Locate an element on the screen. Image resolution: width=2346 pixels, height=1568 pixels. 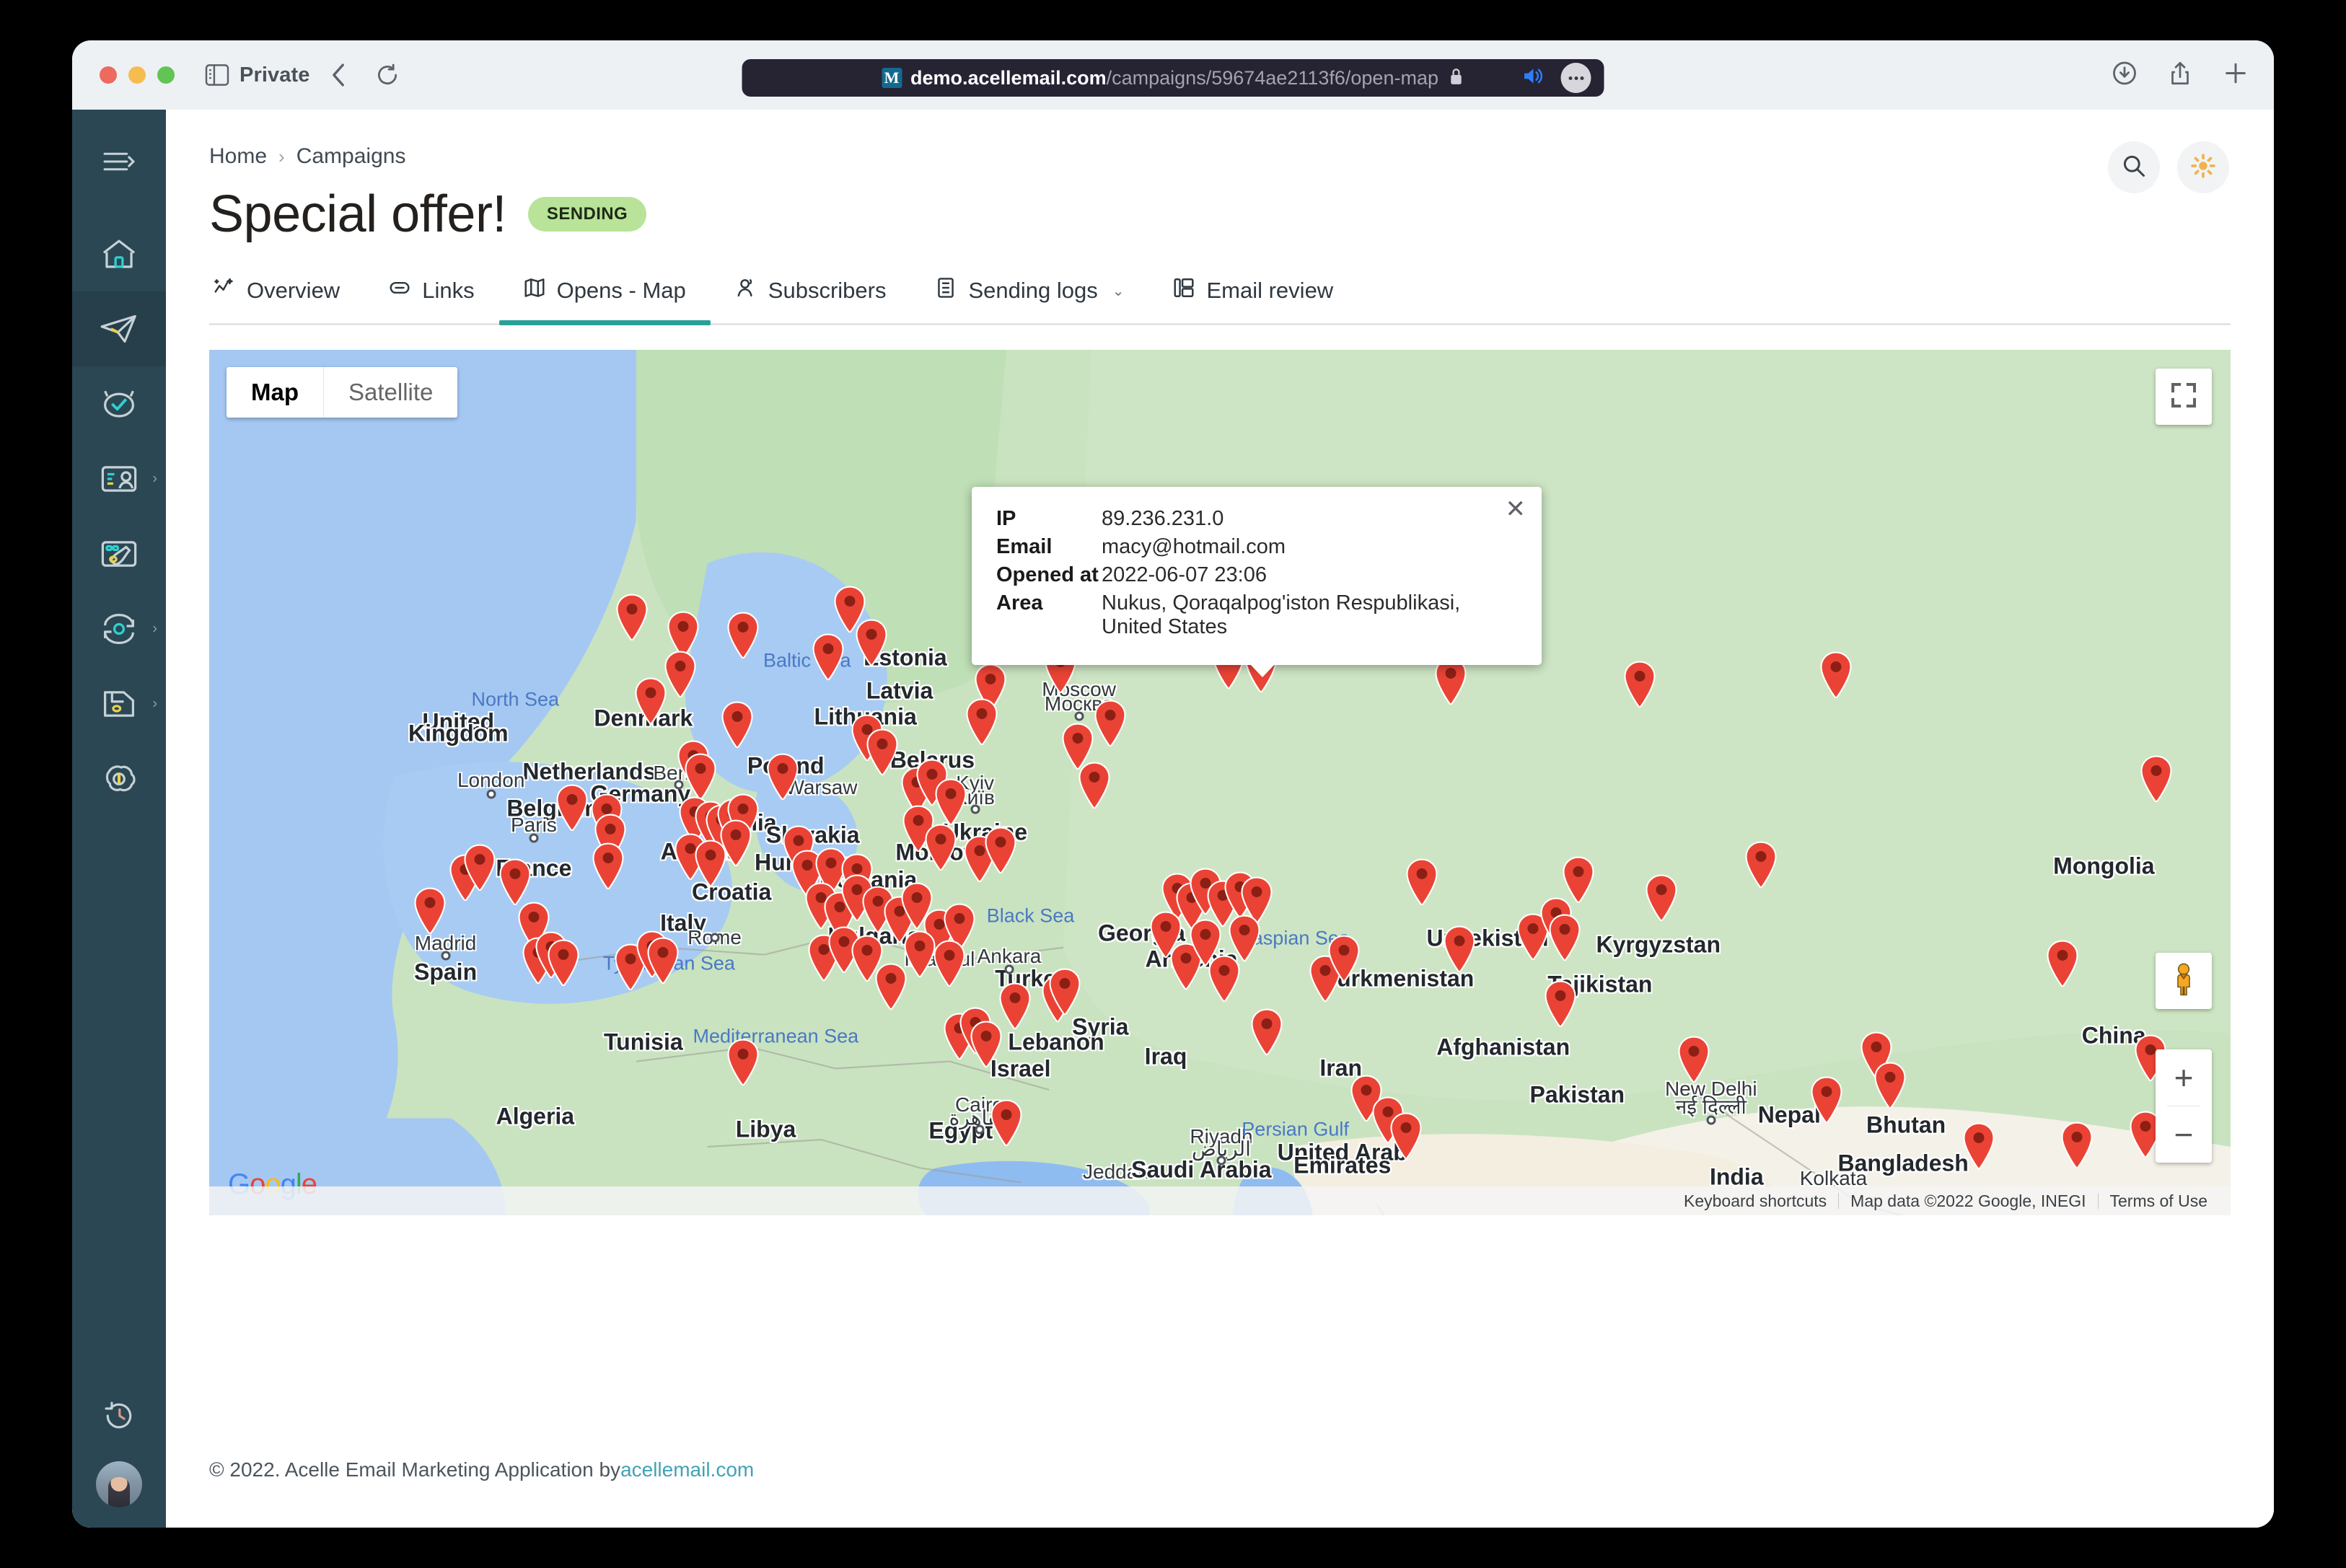
share-icon is located at coordinates (2180, 76).